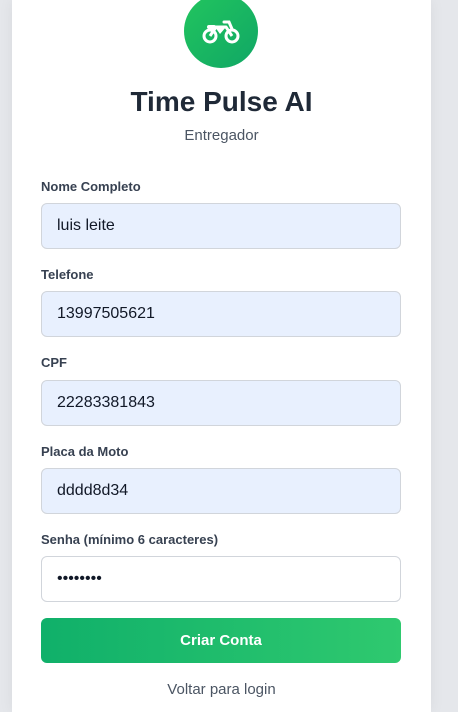  I want to click on full-name-input, so click(221, 226).